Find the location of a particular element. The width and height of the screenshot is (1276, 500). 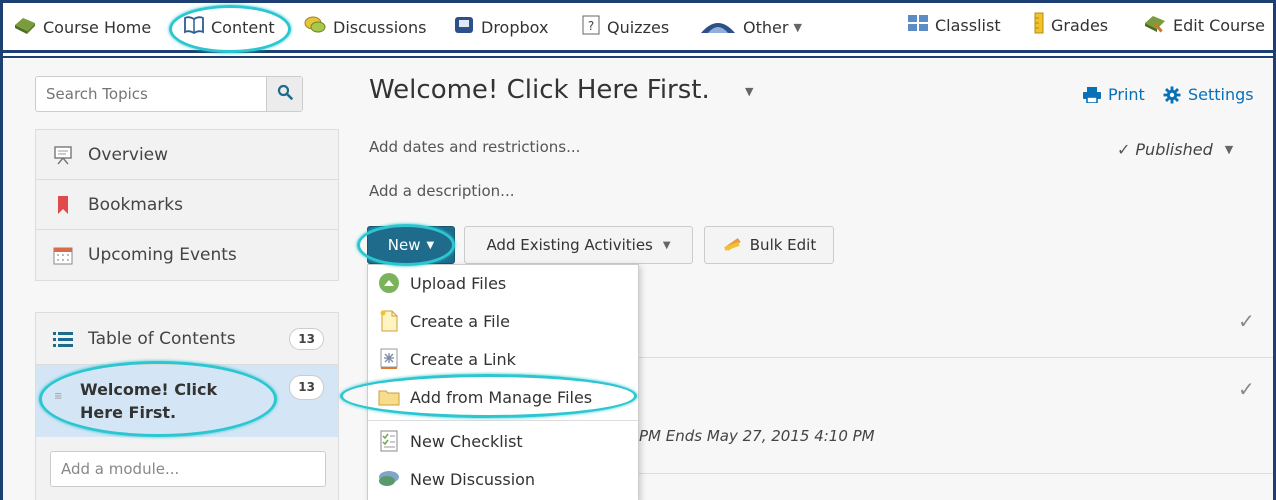

search-topics-box is located at coordinates (169, 94).